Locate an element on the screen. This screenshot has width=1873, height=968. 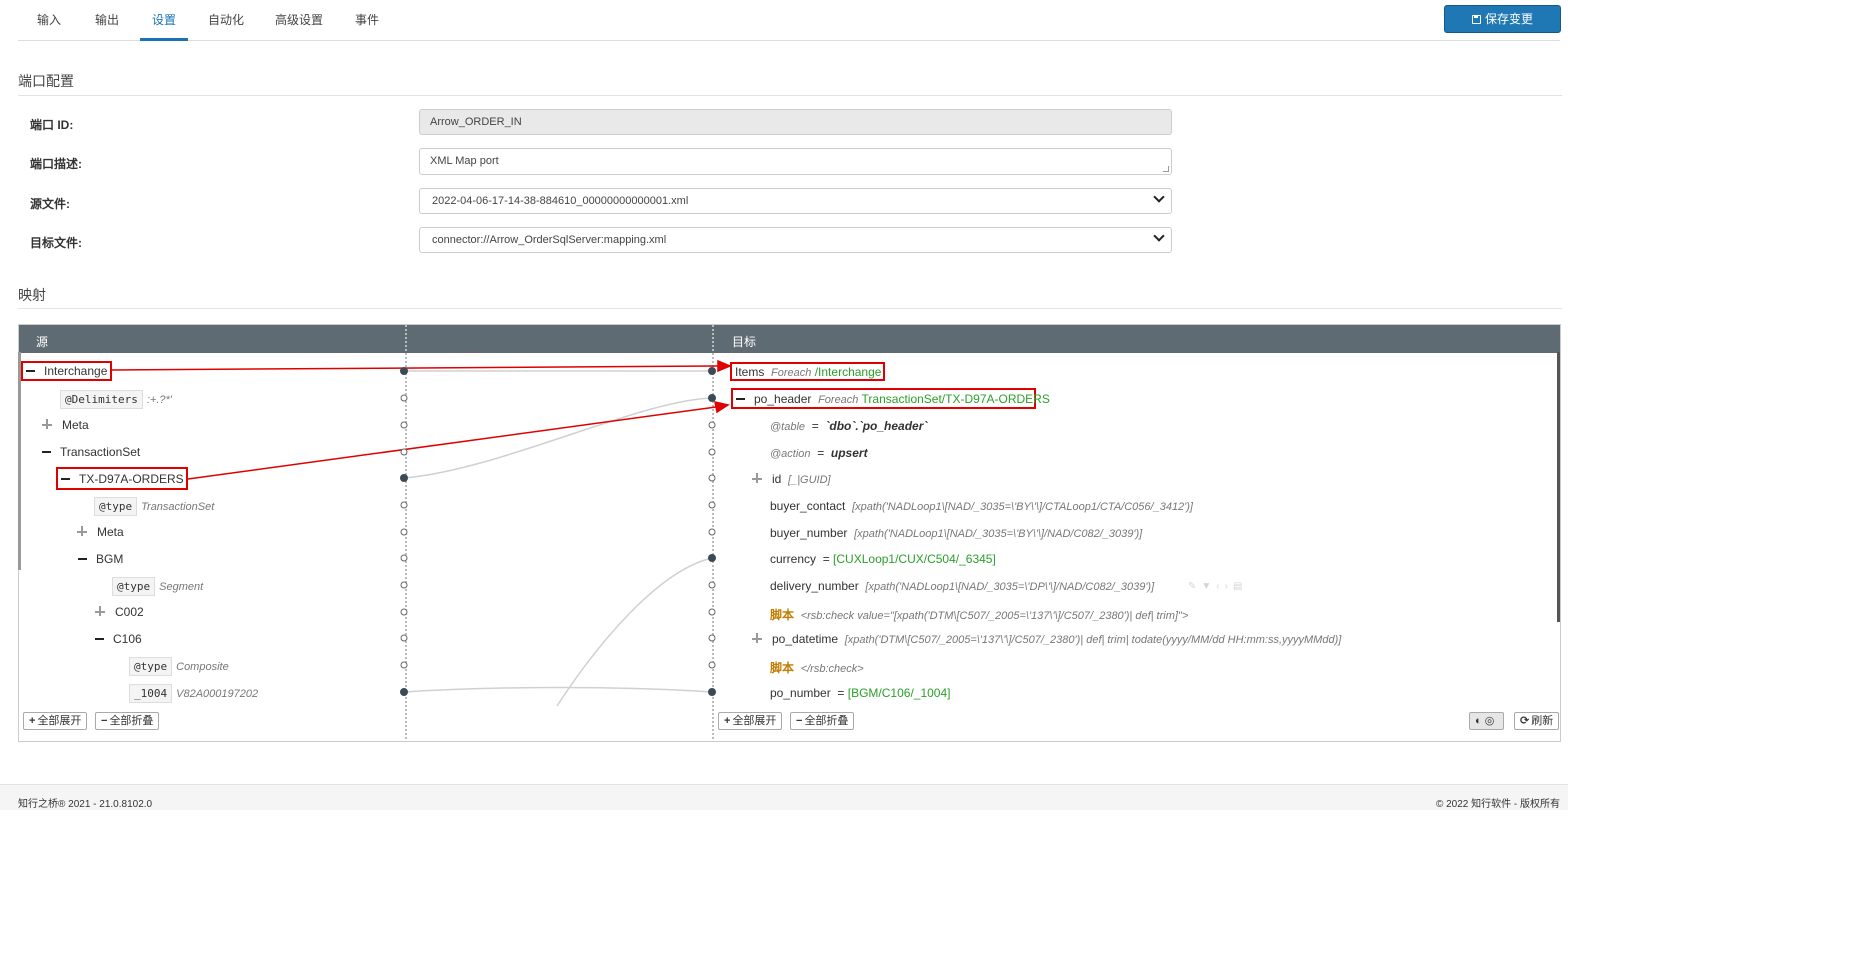
attr-label: @type is located at coordinates (151, 666).